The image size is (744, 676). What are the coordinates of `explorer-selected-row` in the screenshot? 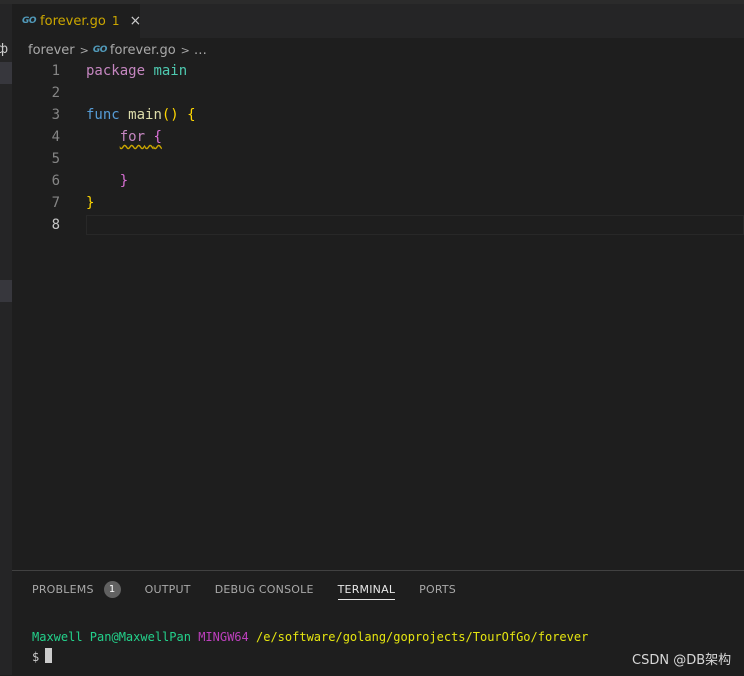 It's located at (6, 73).